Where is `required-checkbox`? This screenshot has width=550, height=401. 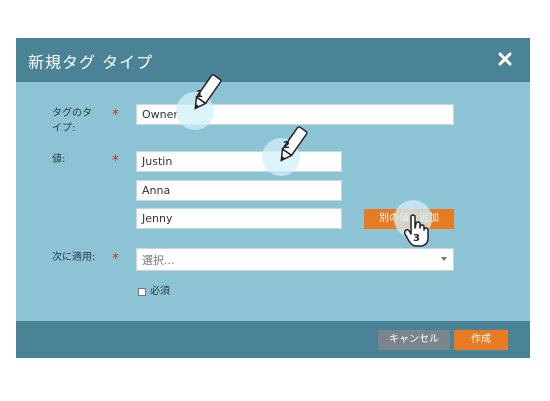 required-checkbox is located at coordinates (142, 292).